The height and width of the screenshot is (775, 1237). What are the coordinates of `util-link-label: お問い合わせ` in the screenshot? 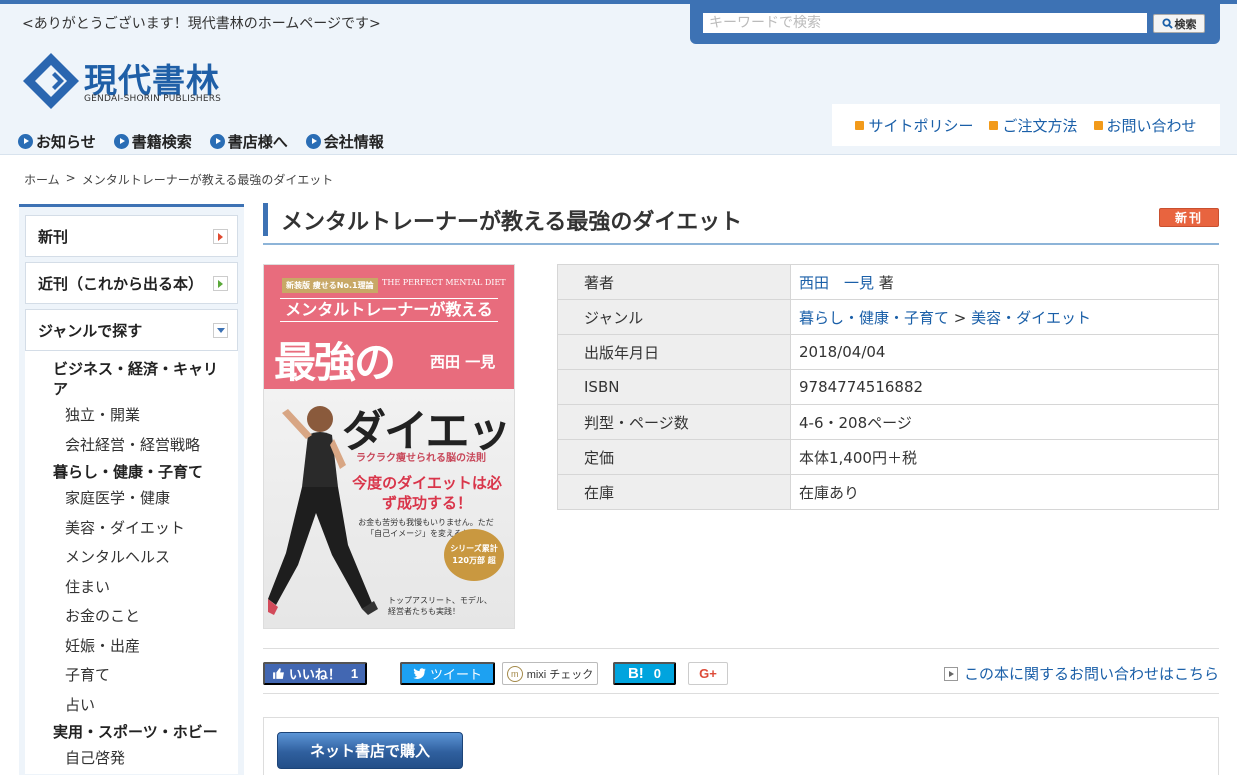 It's located at (1151, 125).